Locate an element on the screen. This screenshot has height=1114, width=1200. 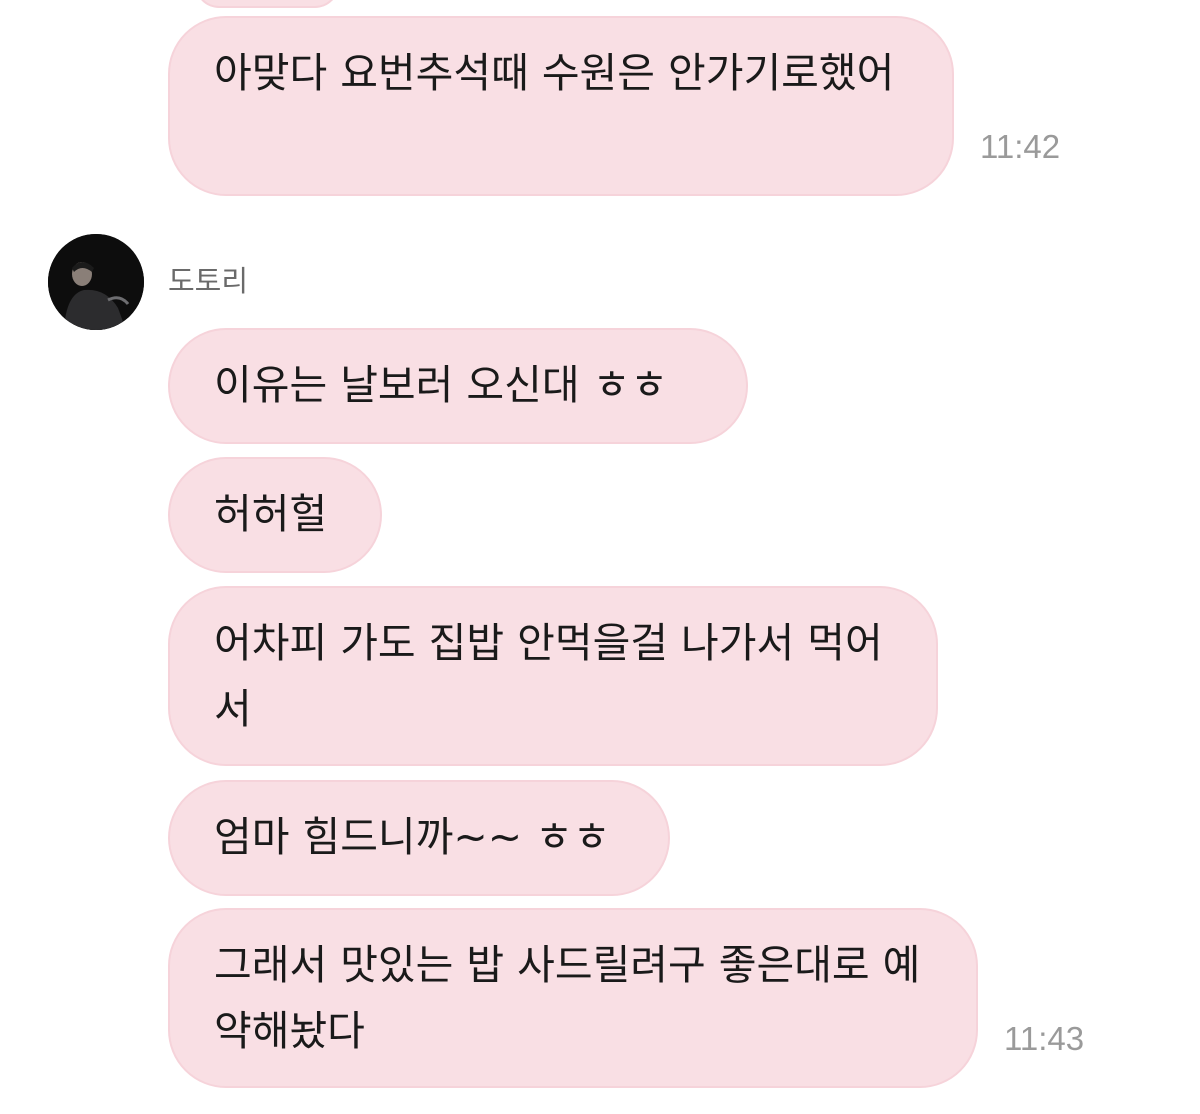
message-bubble: 그래서 맛있는 밥 사드릴려구 좋은대로 예약해놨다 is located at coordinates (573, 998).